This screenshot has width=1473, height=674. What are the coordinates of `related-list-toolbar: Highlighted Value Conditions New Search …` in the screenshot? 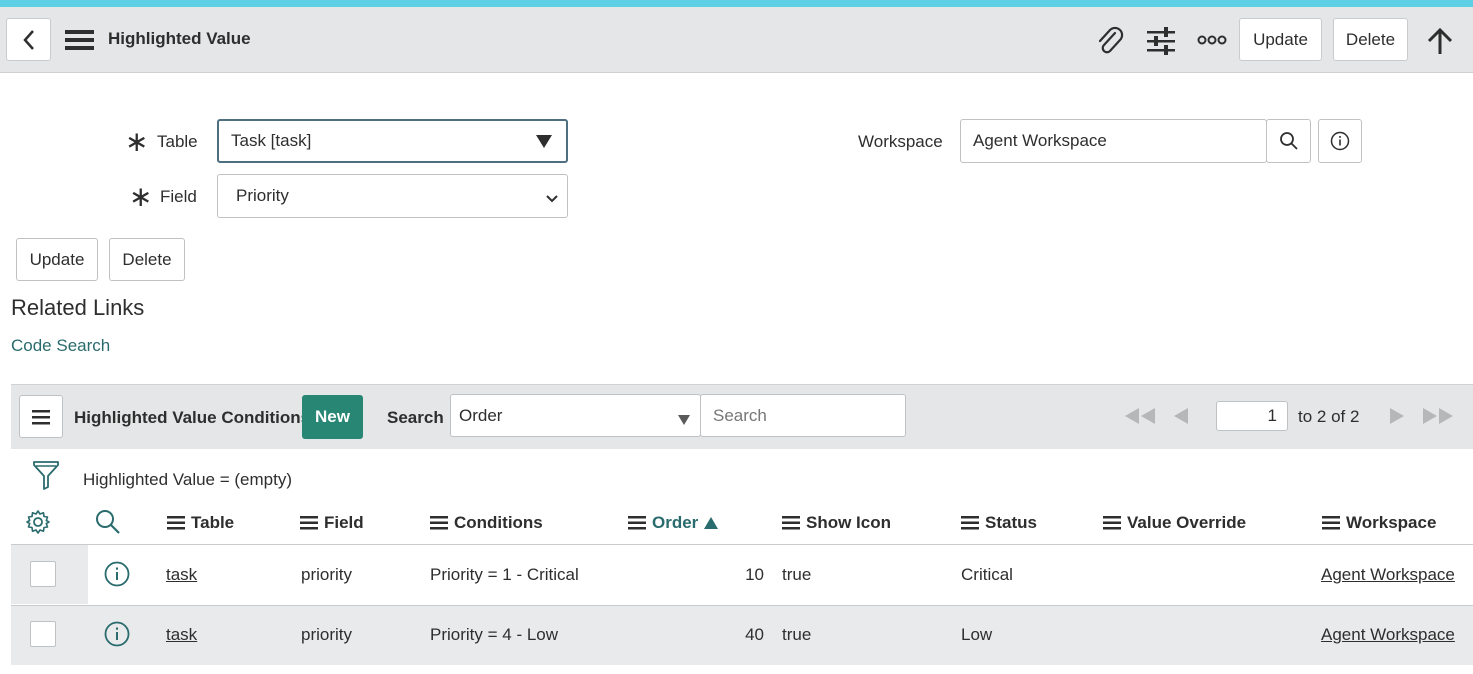 It's located at (742, 416).